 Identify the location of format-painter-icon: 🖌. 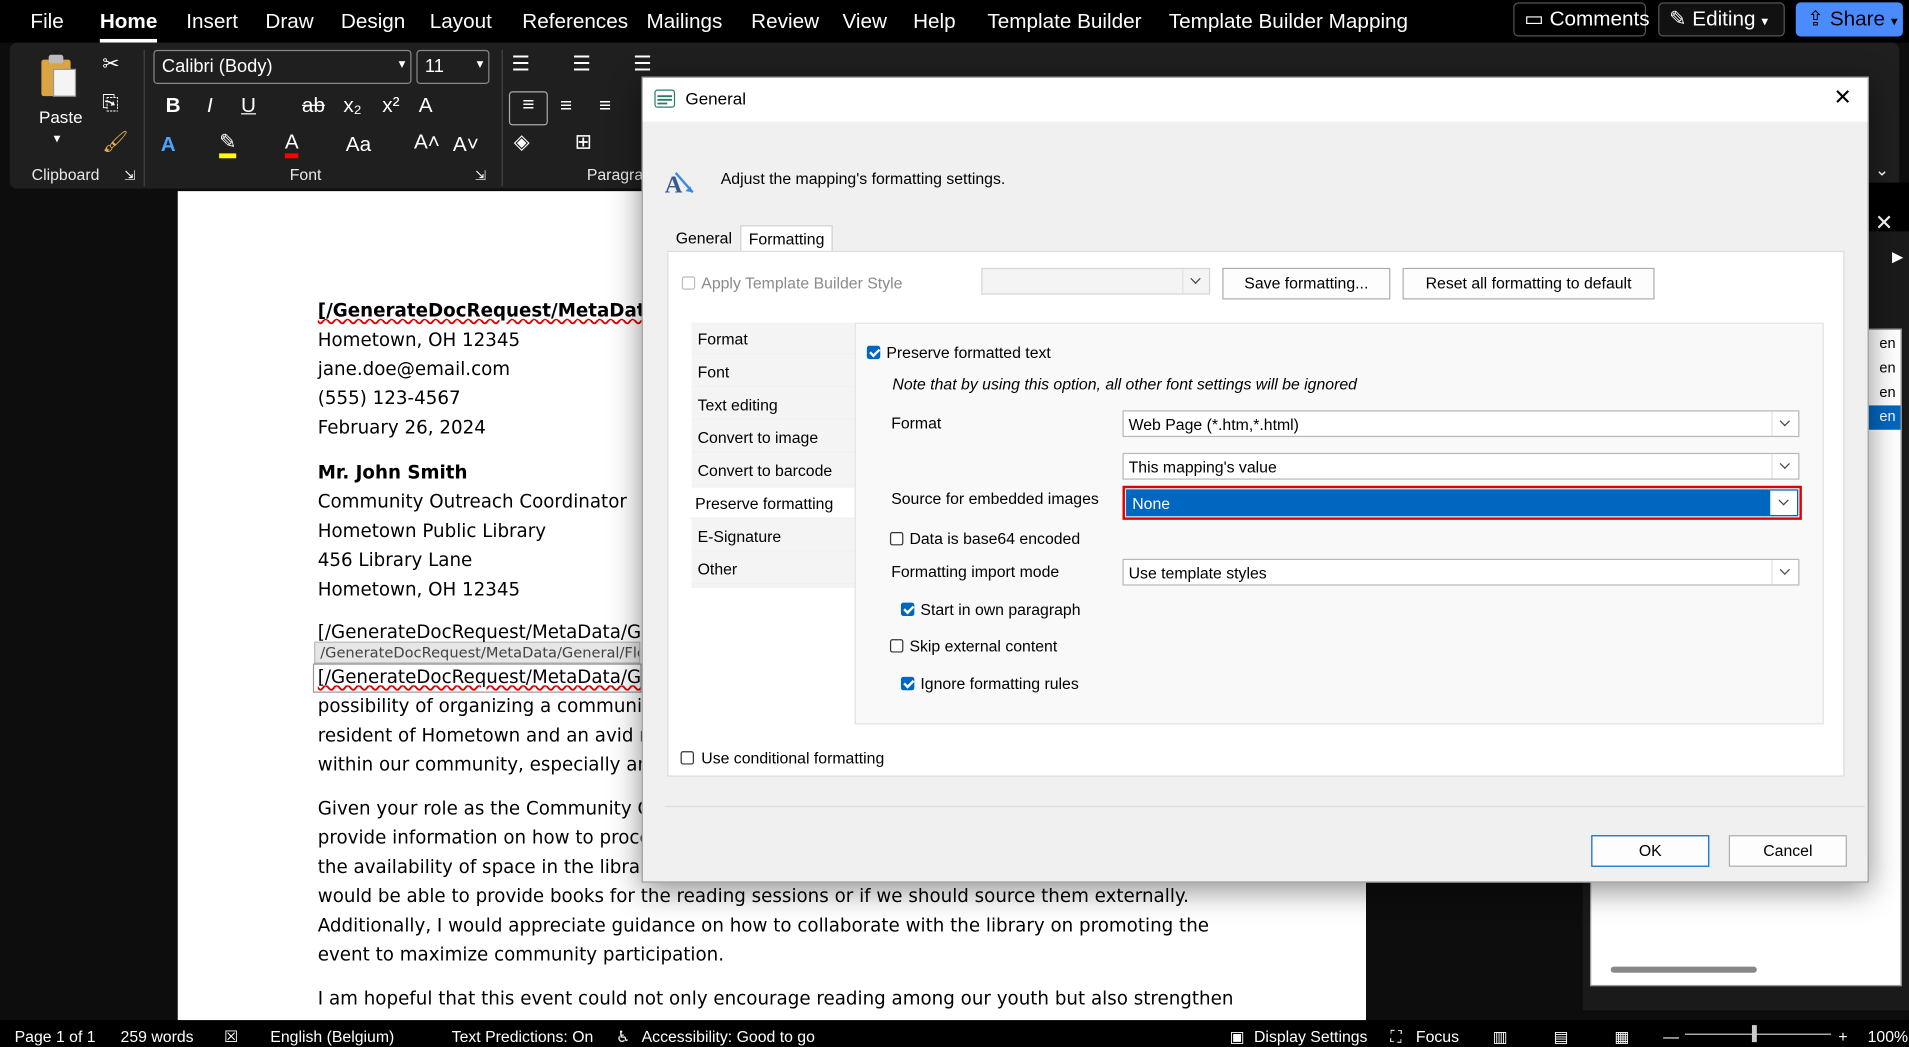
(115, 142).